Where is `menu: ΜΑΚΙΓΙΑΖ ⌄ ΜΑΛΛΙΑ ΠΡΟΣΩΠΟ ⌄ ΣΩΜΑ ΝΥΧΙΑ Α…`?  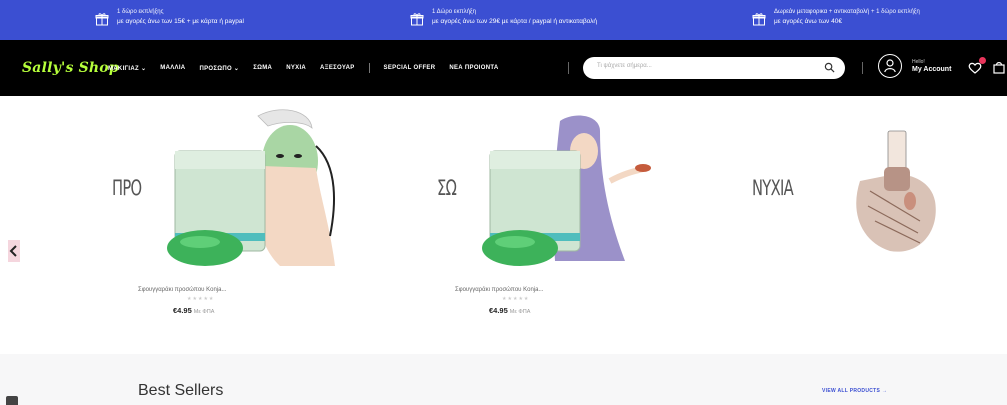 menu: ΜΑΚΙΓΙΑΖ ⌄ ΜΑΛΛΙΑ ΠΡΟΣΩΠΟ ⌄ ΣΩΜΑ ΝΥΧΙΑ Α… is located at coordinates (303, 68).